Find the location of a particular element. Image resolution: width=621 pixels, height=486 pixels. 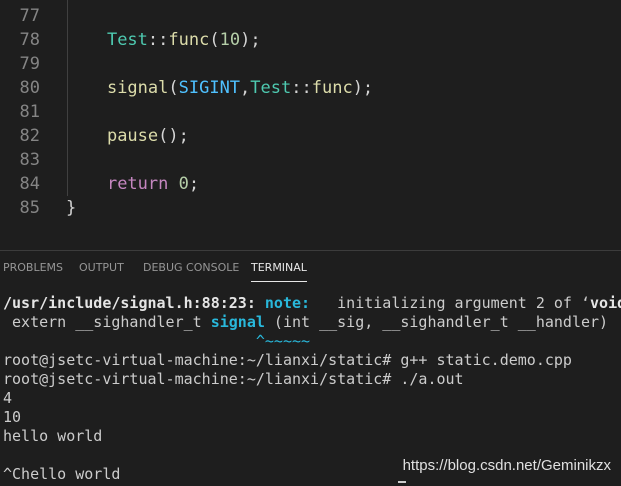

line-code: signal(SIGINT,Test::func); is located at coordinates (219, 88).